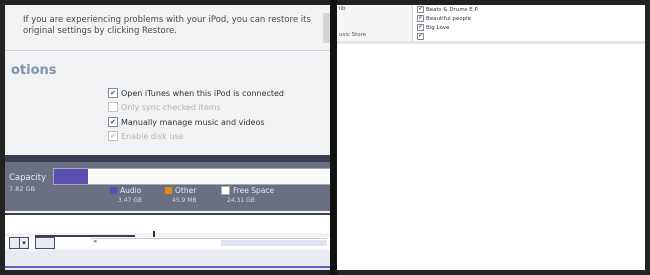 Image resolution: width=650 pixels, height=275 pixels. Describe the element at coordinates (209, 242) in the screenshot. I see `horizontal-scrollbar: ◂` at that location.